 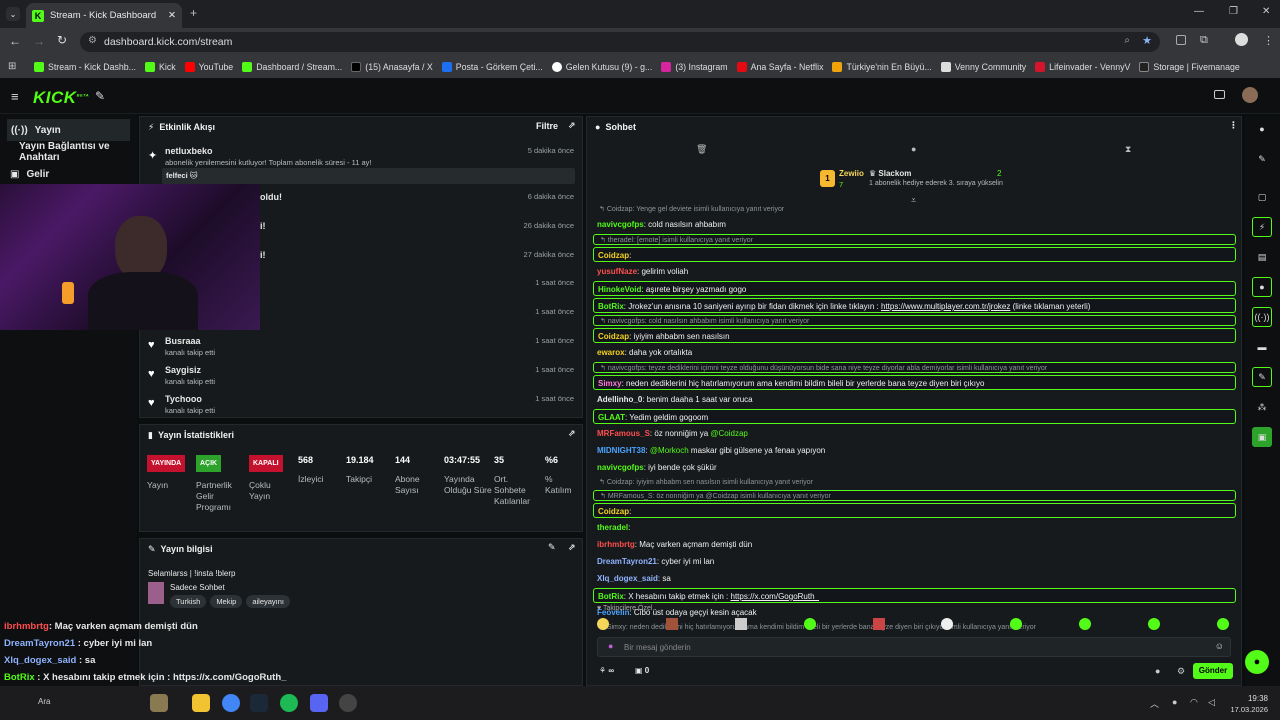 What do you see at coordinates (1174, 702) in the screenshot?
I see `mic-icon: ●` at bounding box center [1174, 702].